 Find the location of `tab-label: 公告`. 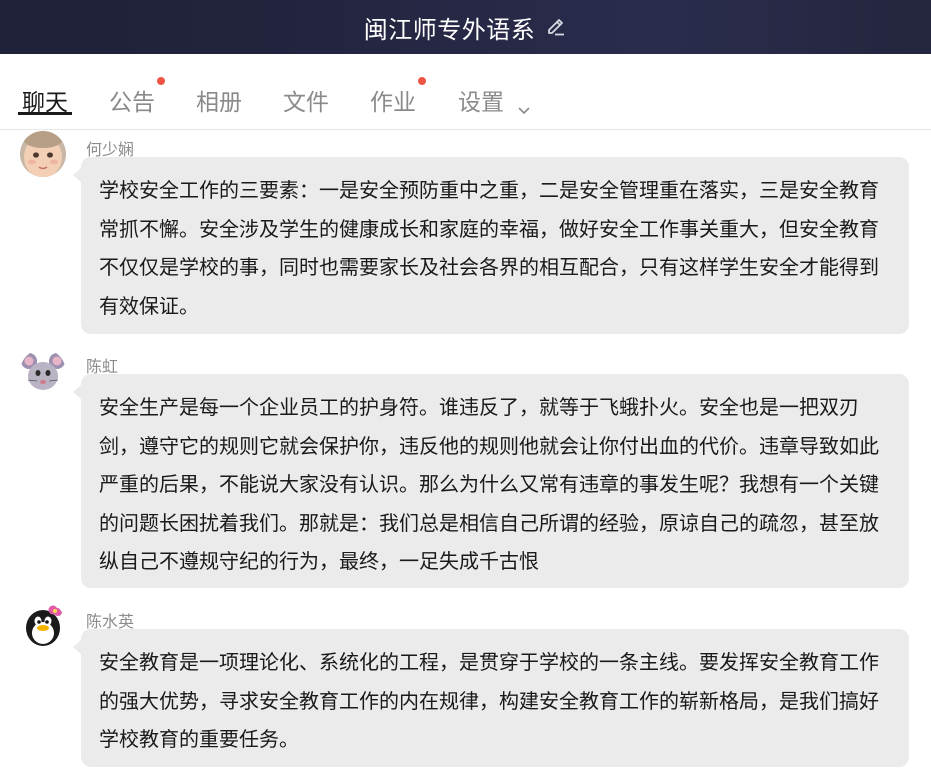

tab-label: 公告 is located at coordinates (132, 103).